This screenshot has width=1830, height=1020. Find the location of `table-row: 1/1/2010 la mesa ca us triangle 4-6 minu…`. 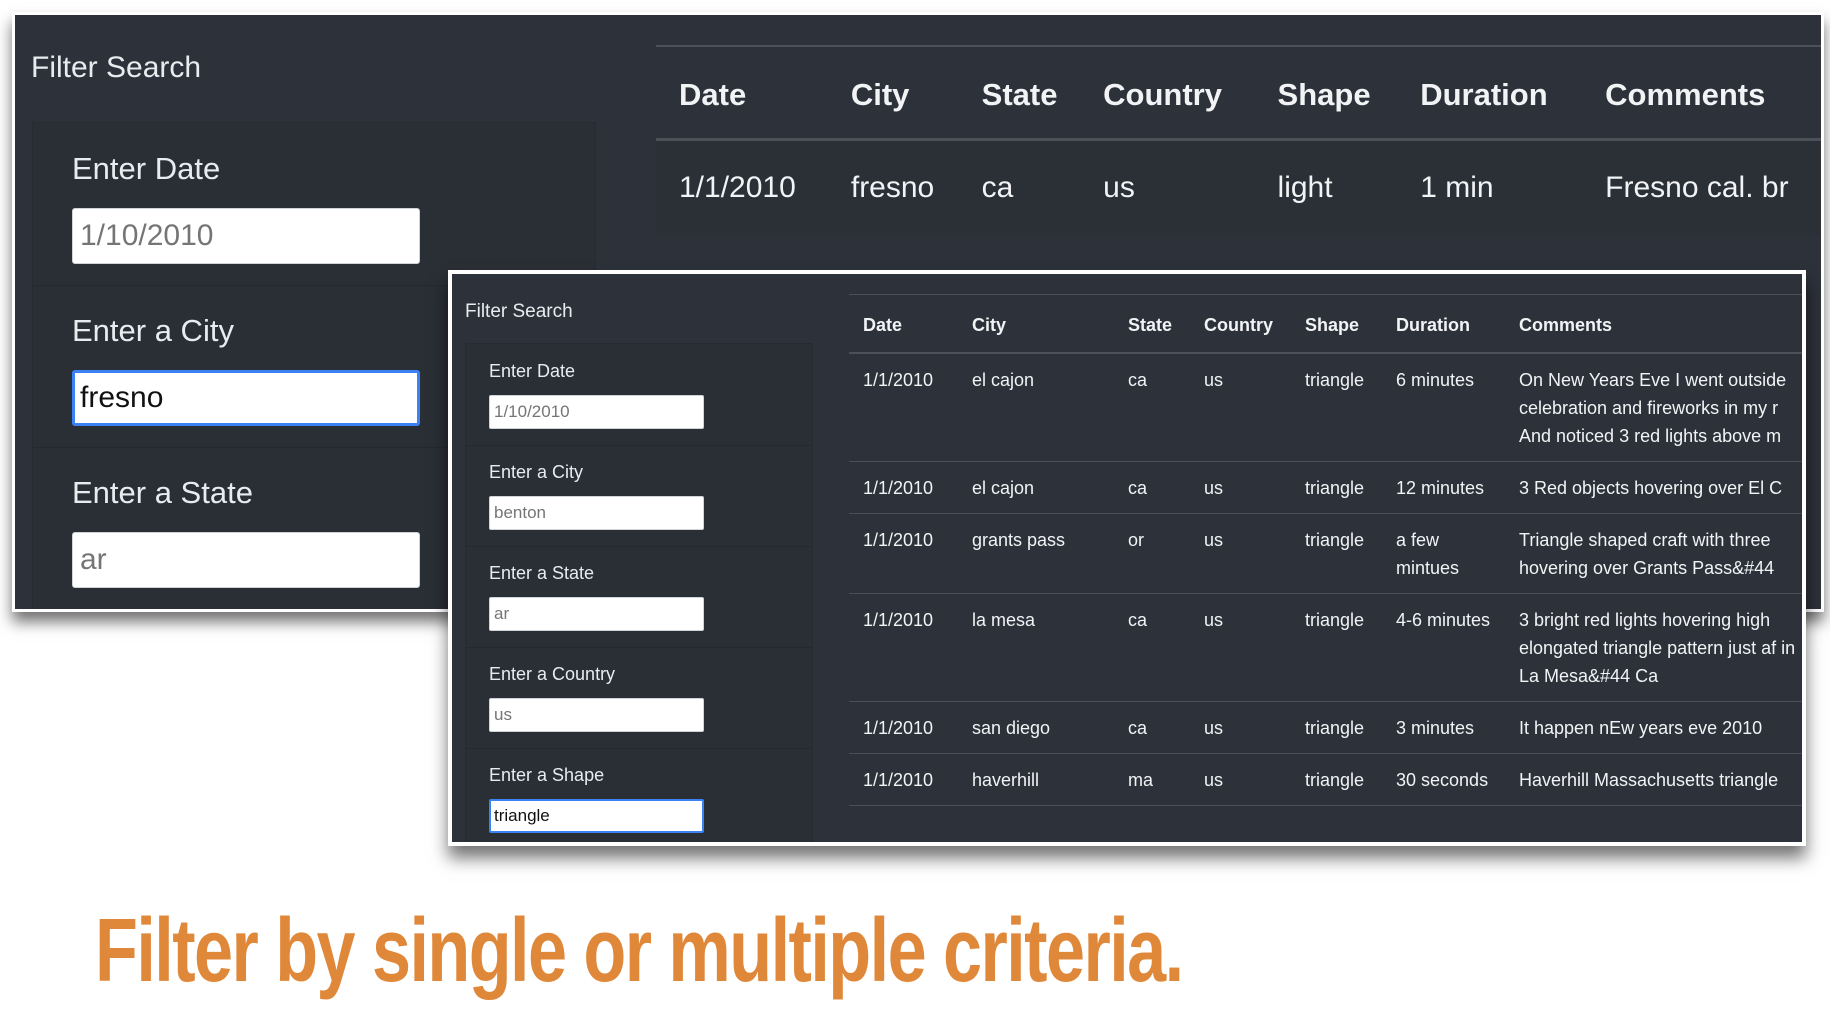

table-row: 1/1/2010 la mesa ca us triangle 4-6 minu… is located at coordinates (1325, 647).